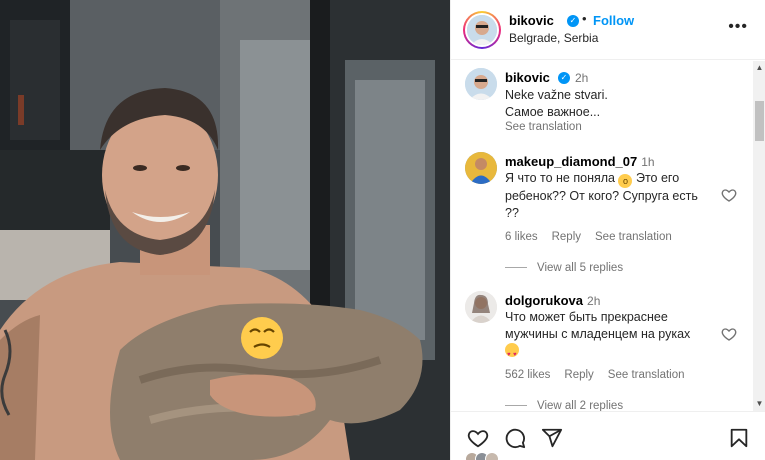 This screenshot has height=460, width=765. Describe the element at coordinates (586, 317) in the screenshot. I see `comment-line: Что может быть прекраснее` at that location.